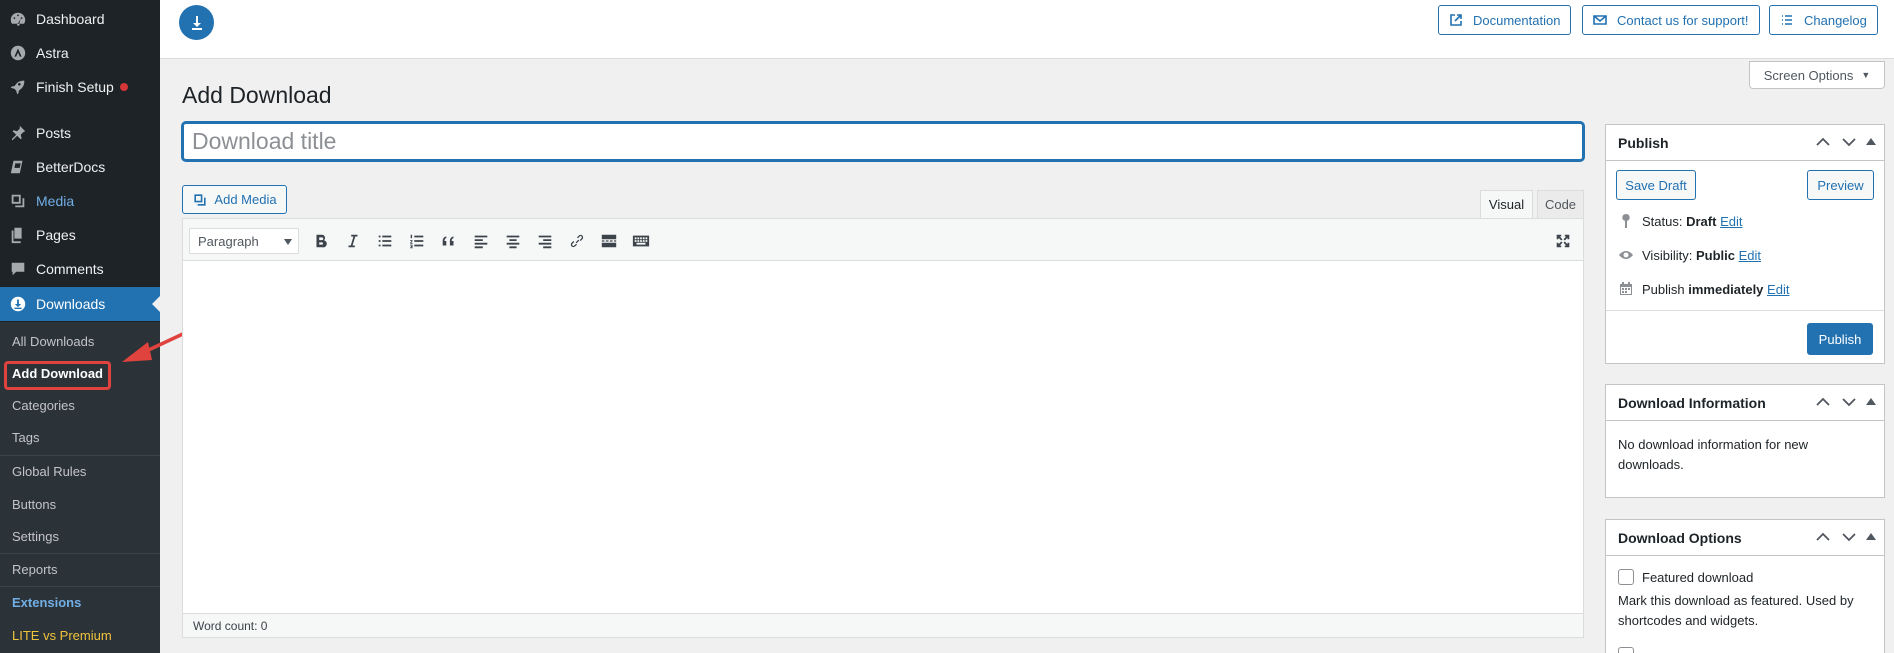 This screenshot has width=1894, height=653. Describe the element at coordinates (53, 341) in the screenshot. I see `submenu-all-downloads: All Downloads` at that location.